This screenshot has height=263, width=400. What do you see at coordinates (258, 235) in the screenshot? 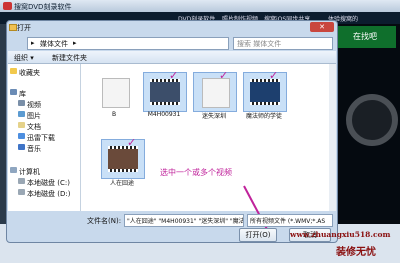
I see `open-button: 打开(O)` at bounding box center [258, 235].